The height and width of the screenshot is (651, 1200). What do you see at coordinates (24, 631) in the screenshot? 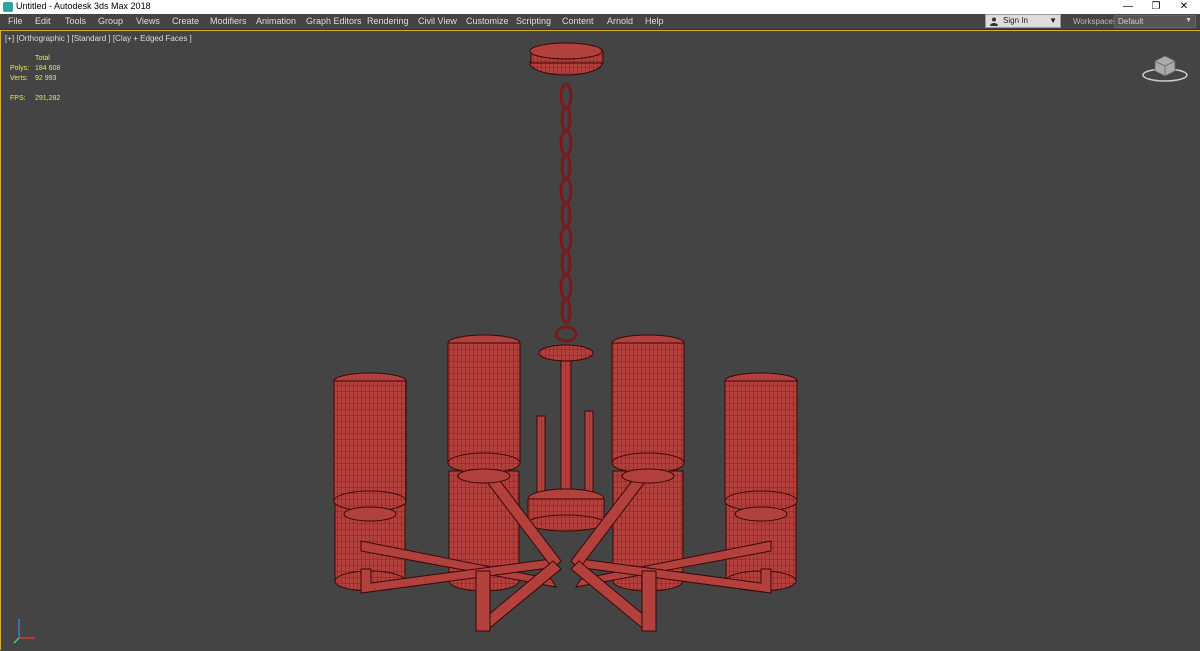
I see `axis-tripod-icon` at bounding box center [24, 631].